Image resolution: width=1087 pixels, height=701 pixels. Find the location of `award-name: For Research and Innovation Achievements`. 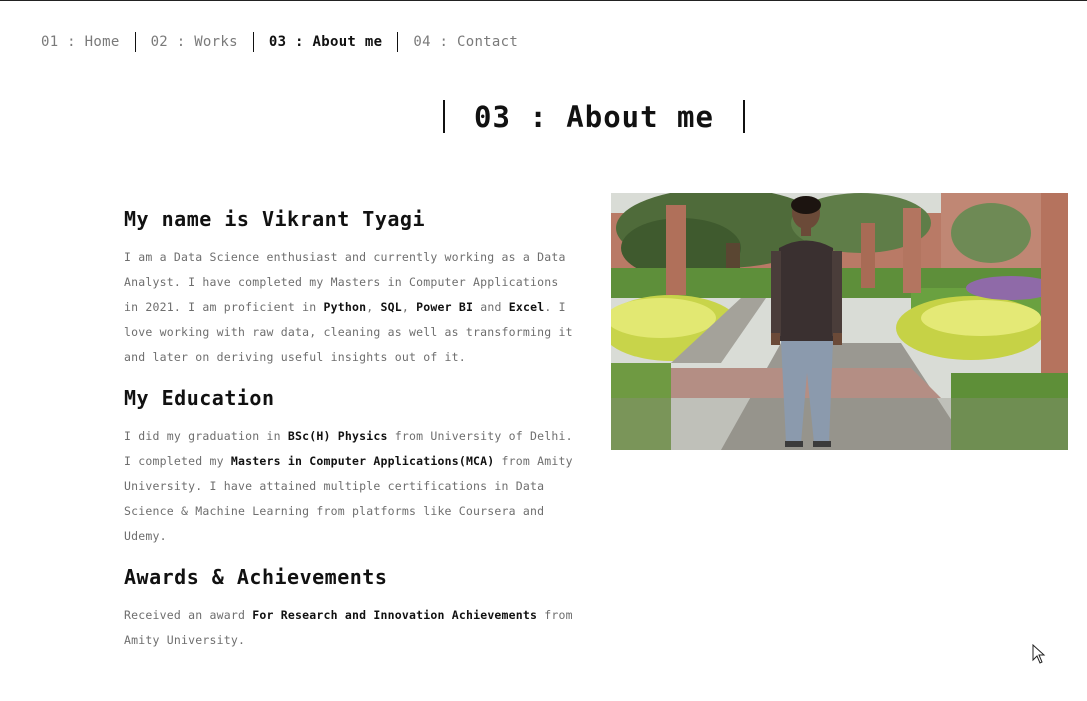

award-name: For Research and Innovation Achievements is located at coordinates (395, 615).